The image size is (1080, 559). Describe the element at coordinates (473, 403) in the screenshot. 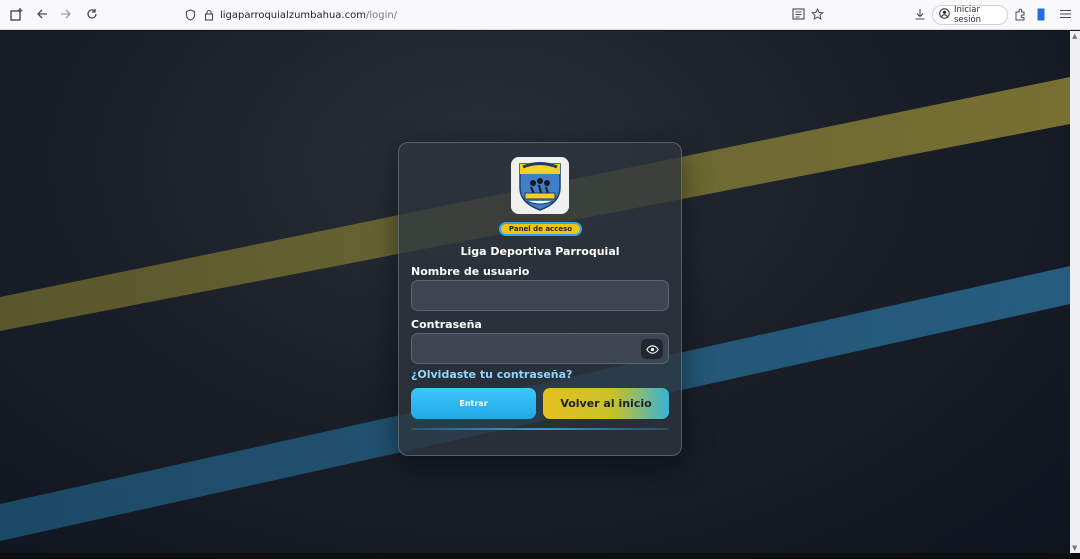

I see `enter-button: Entrar` at that location.